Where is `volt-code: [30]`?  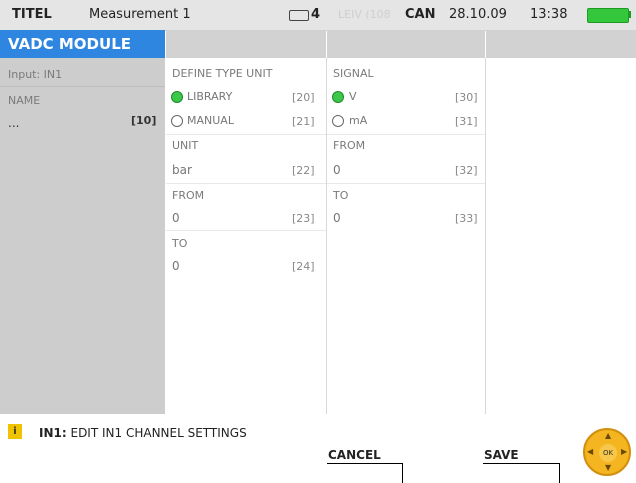
volt-code: [30] is located at coordinates (466, 97).